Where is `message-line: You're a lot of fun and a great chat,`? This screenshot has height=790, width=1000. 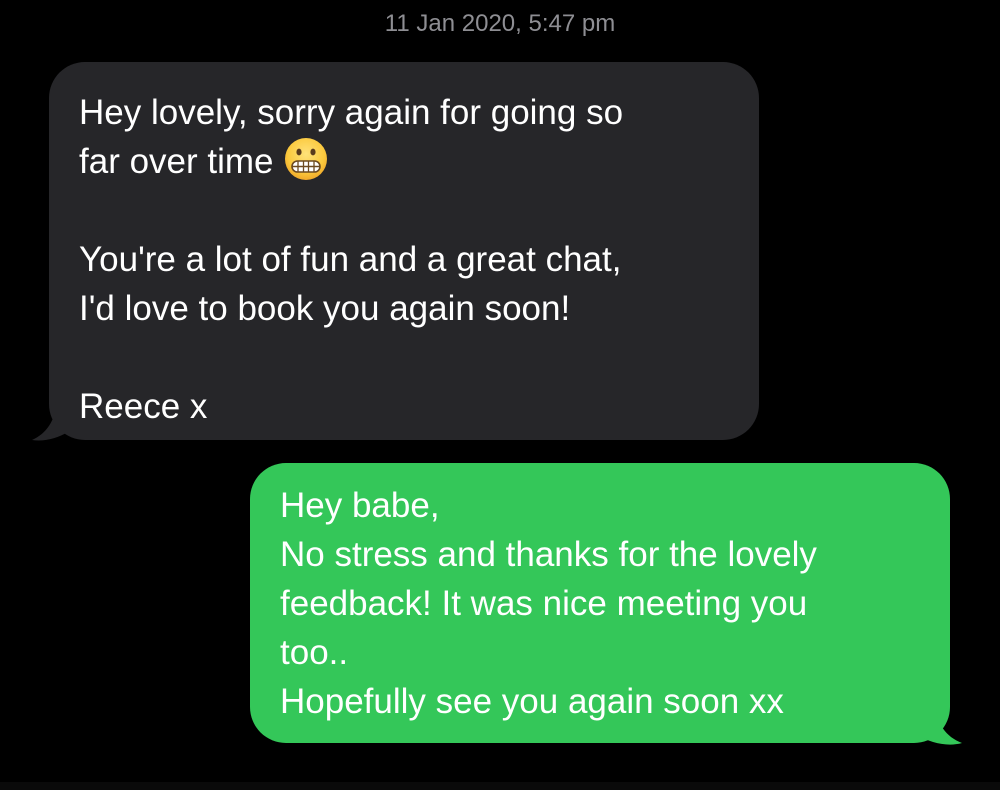 message-line: You're a lot of fun and a great chat, is located at coordinates (350, 259).